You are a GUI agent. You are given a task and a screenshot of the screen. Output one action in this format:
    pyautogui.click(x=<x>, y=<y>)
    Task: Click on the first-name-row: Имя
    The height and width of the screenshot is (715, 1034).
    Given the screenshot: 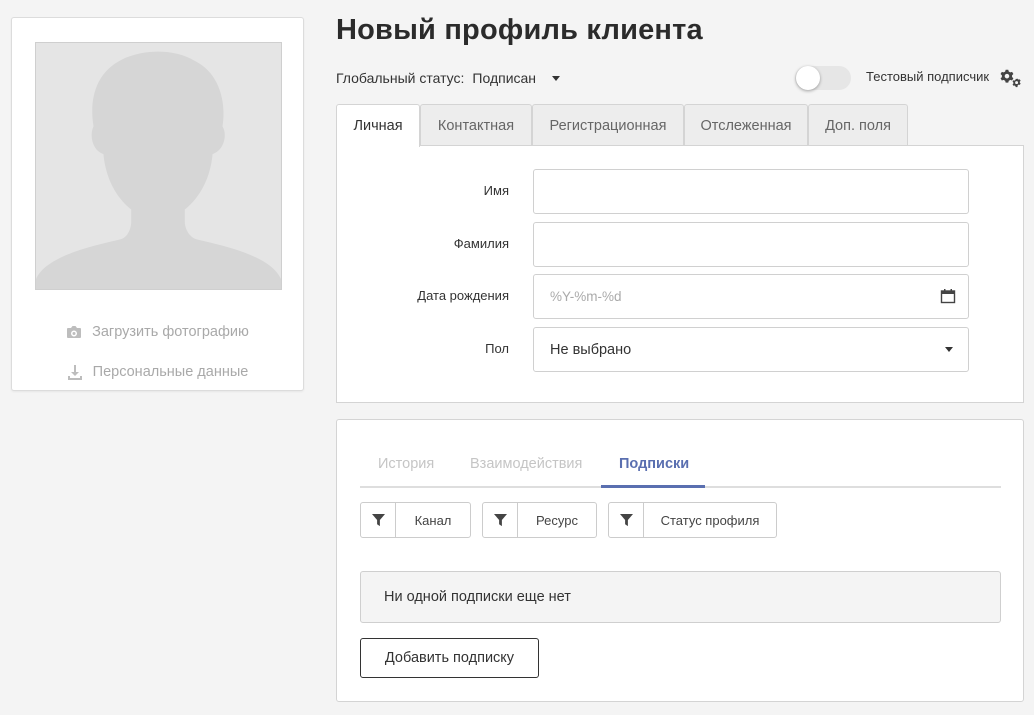 What is the action you would take?
    pyautogui.click(x=680, y=191)
    